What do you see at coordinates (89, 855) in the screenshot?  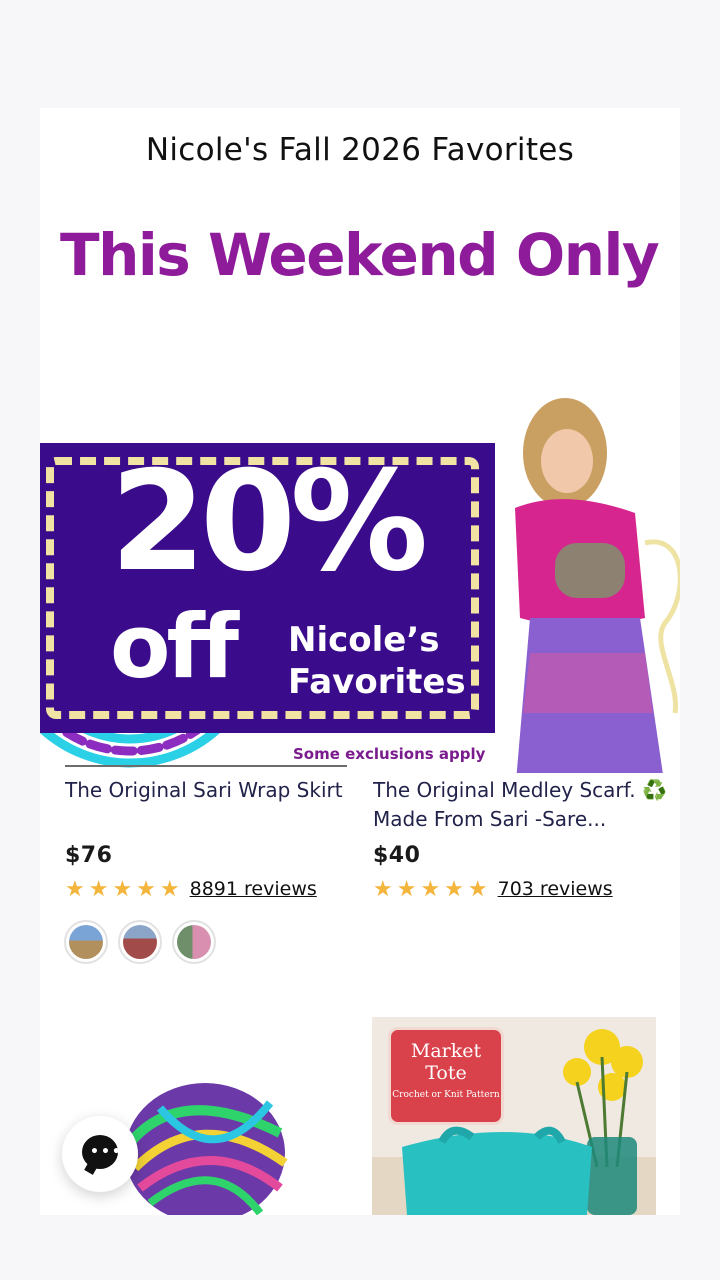 I see `product-price: $76` at bounding box center [89, 855].